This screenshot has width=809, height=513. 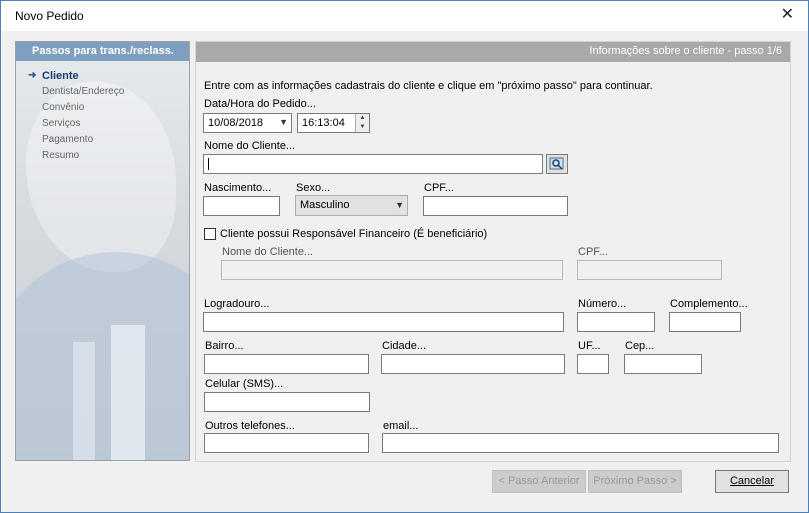 What do you see at coordinates (663, 364) in the screenshot?
I see `zip-input` at bounding box center [663, 364].